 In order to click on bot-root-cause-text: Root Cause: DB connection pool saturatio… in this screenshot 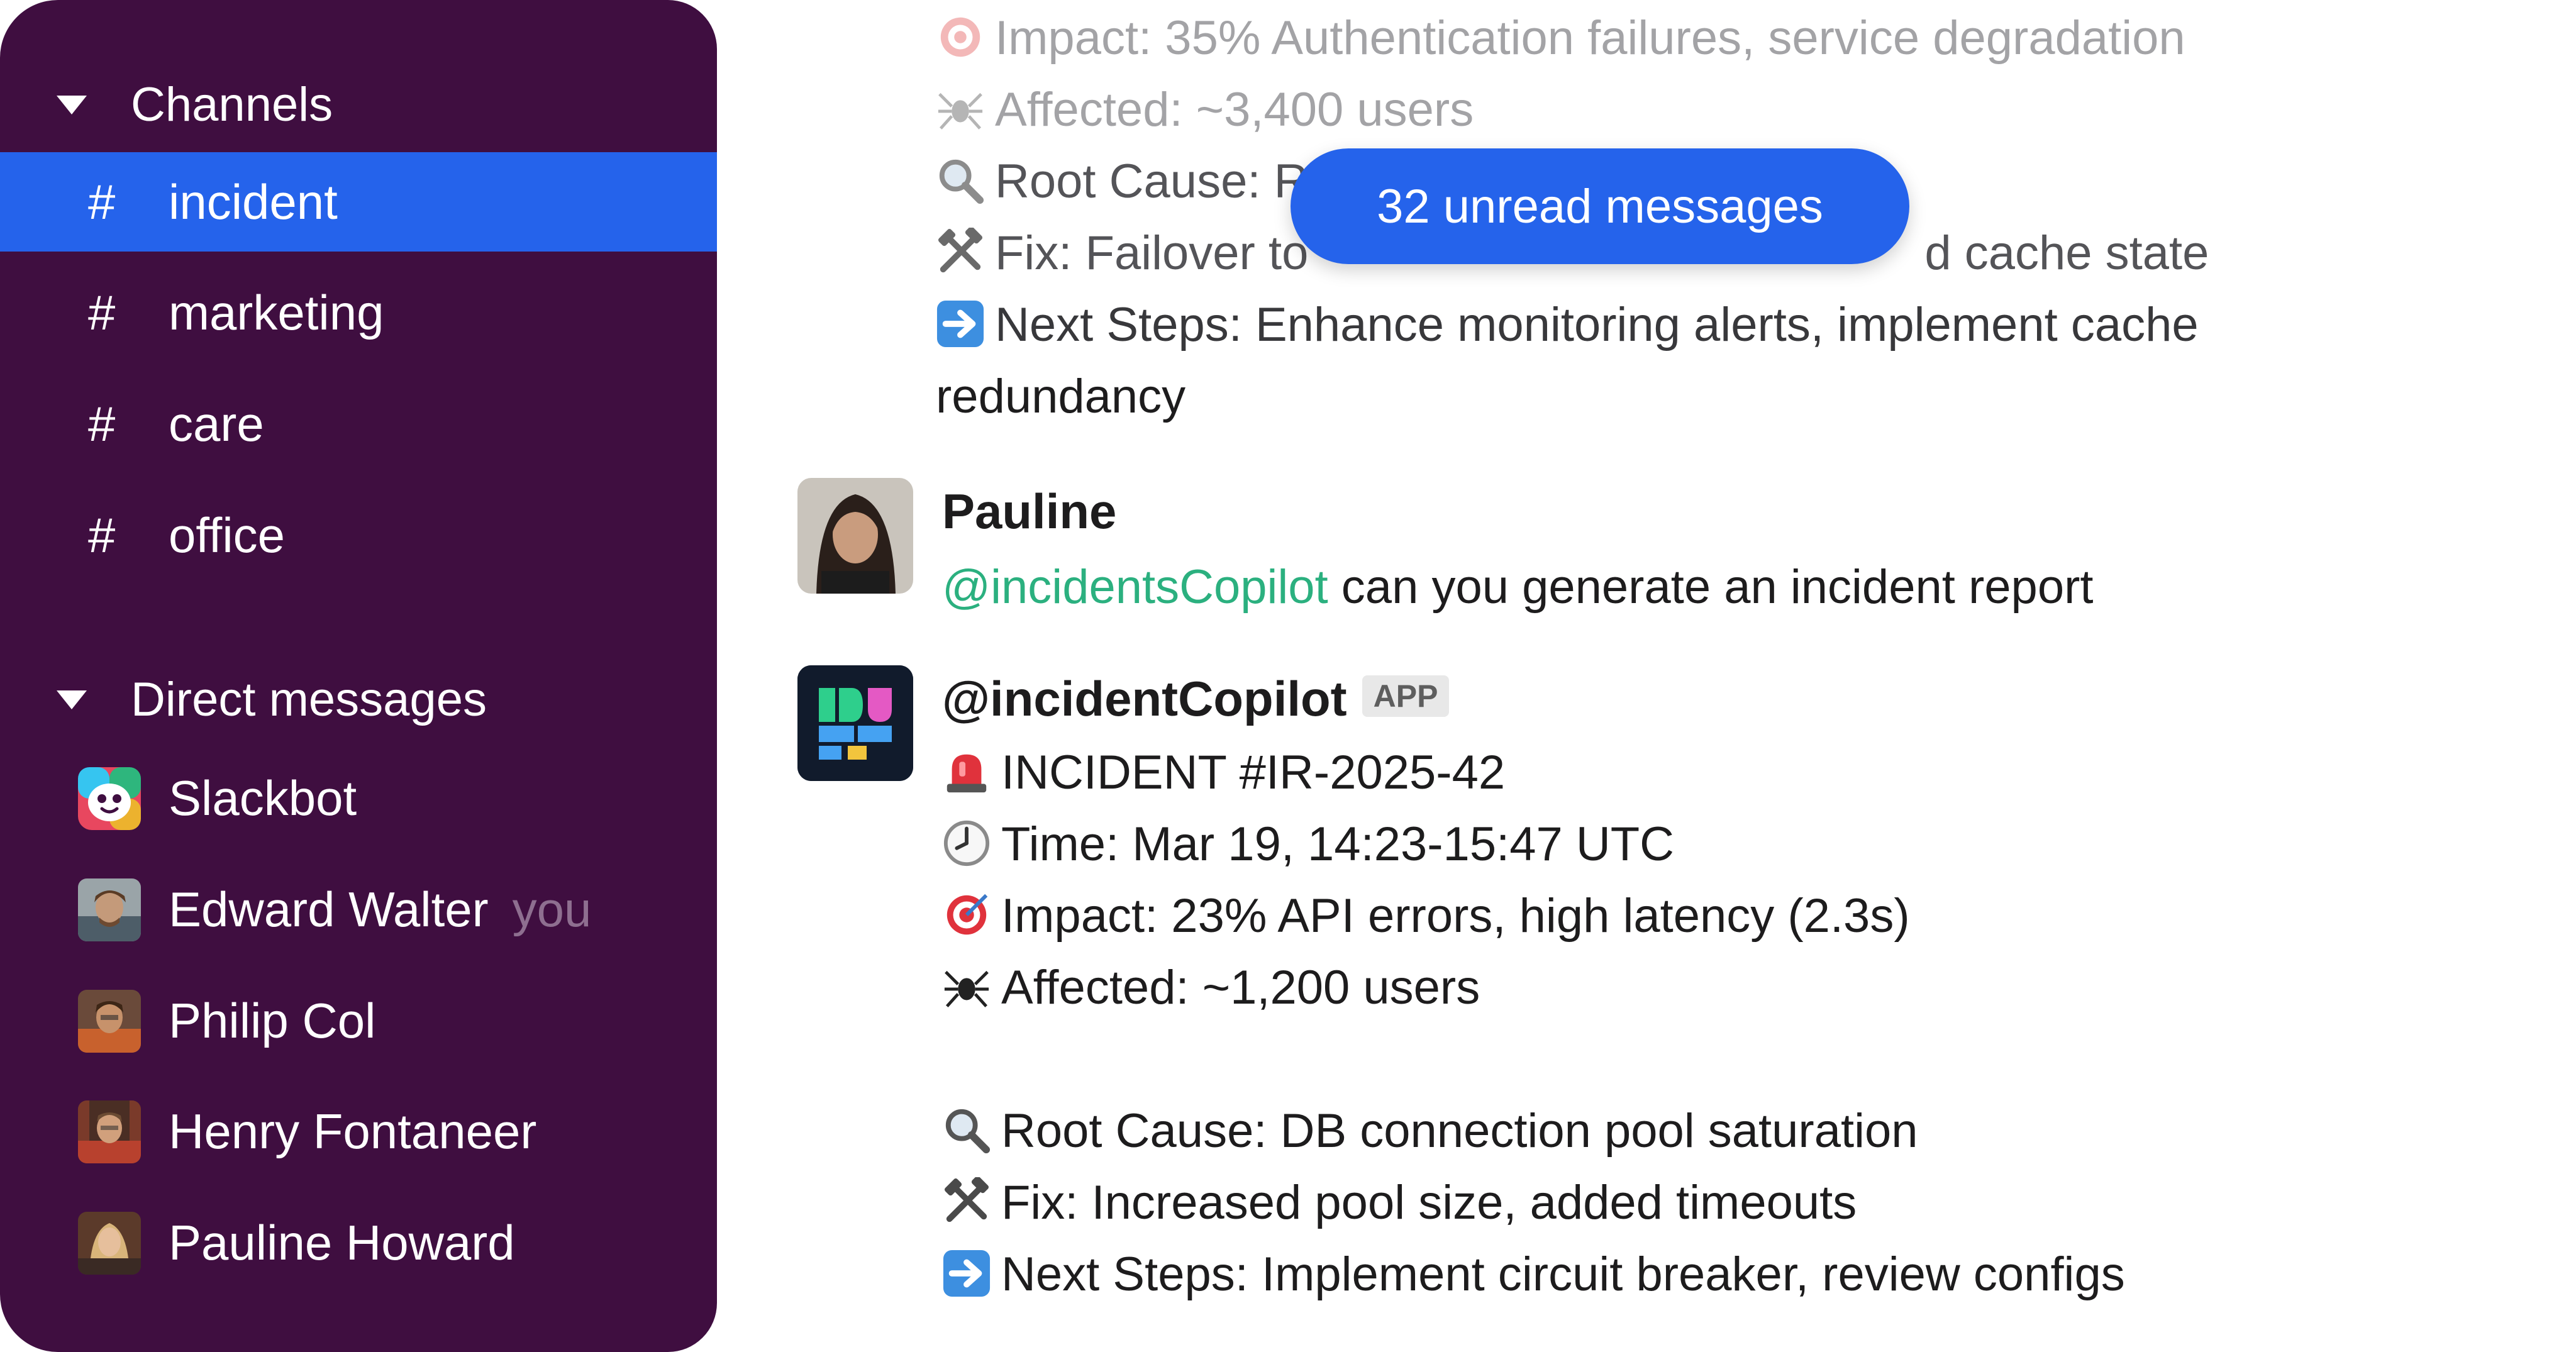, I will do `click(1459, 1131)`.